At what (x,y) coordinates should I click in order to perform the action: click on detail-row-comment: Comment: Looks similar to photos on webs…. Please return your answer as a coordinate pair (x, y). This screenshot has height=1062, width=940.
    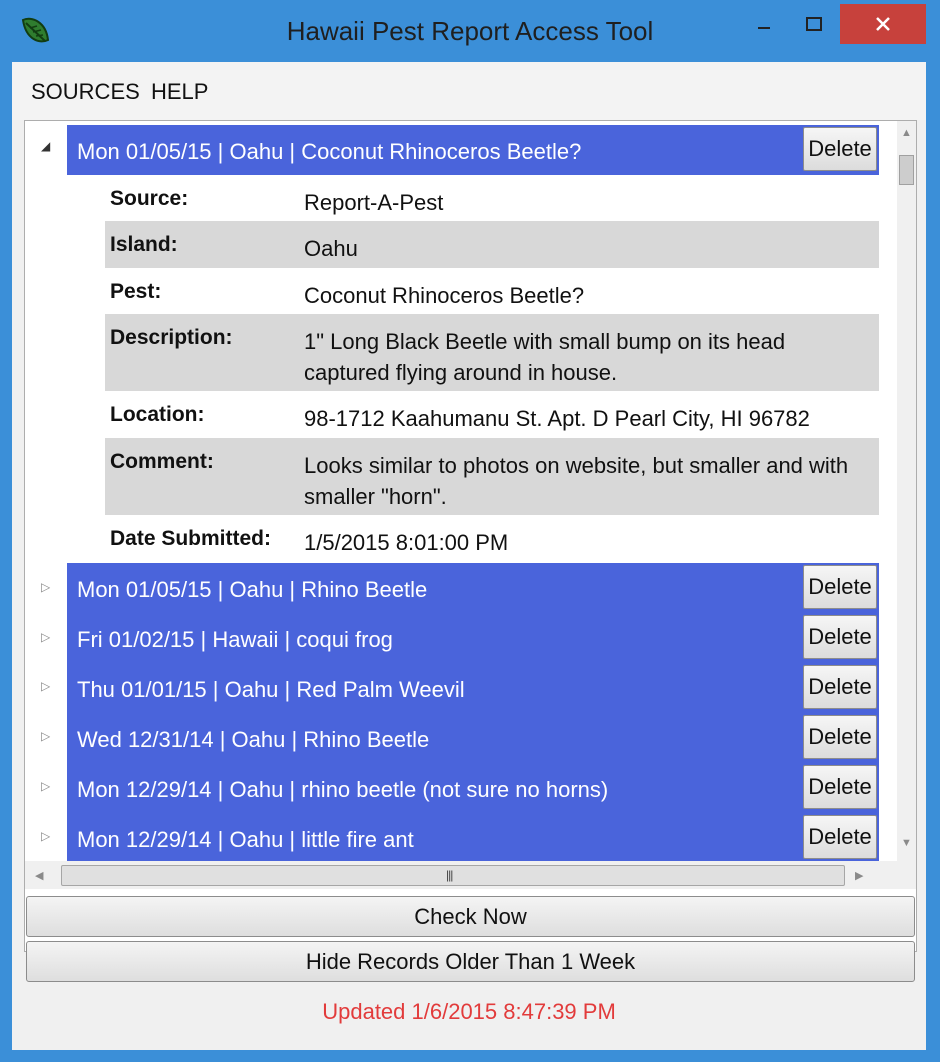
    Looking at the image, I should click on (492, 476).